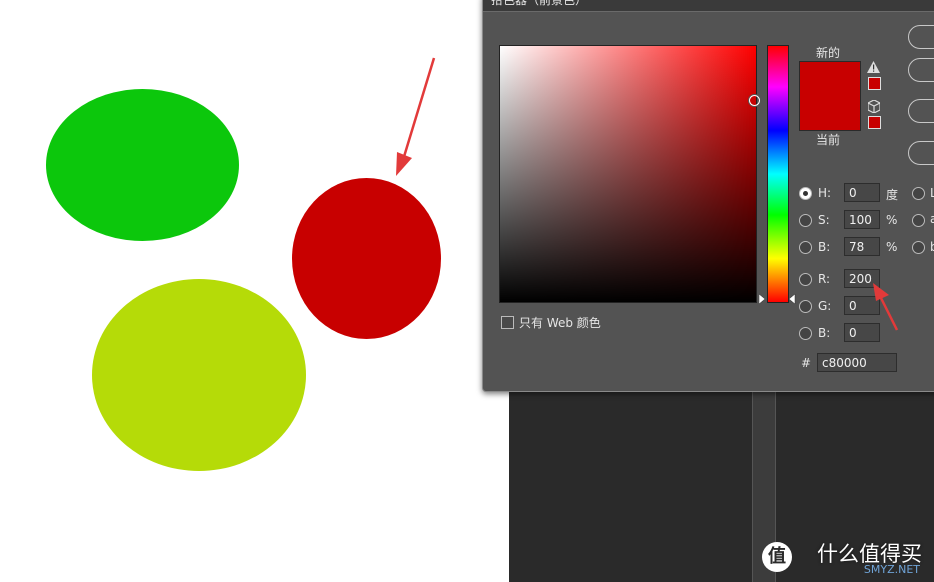 This screenshot has height=582, width=934. I want to click on watermark-logo: 值, so click(777, 557).